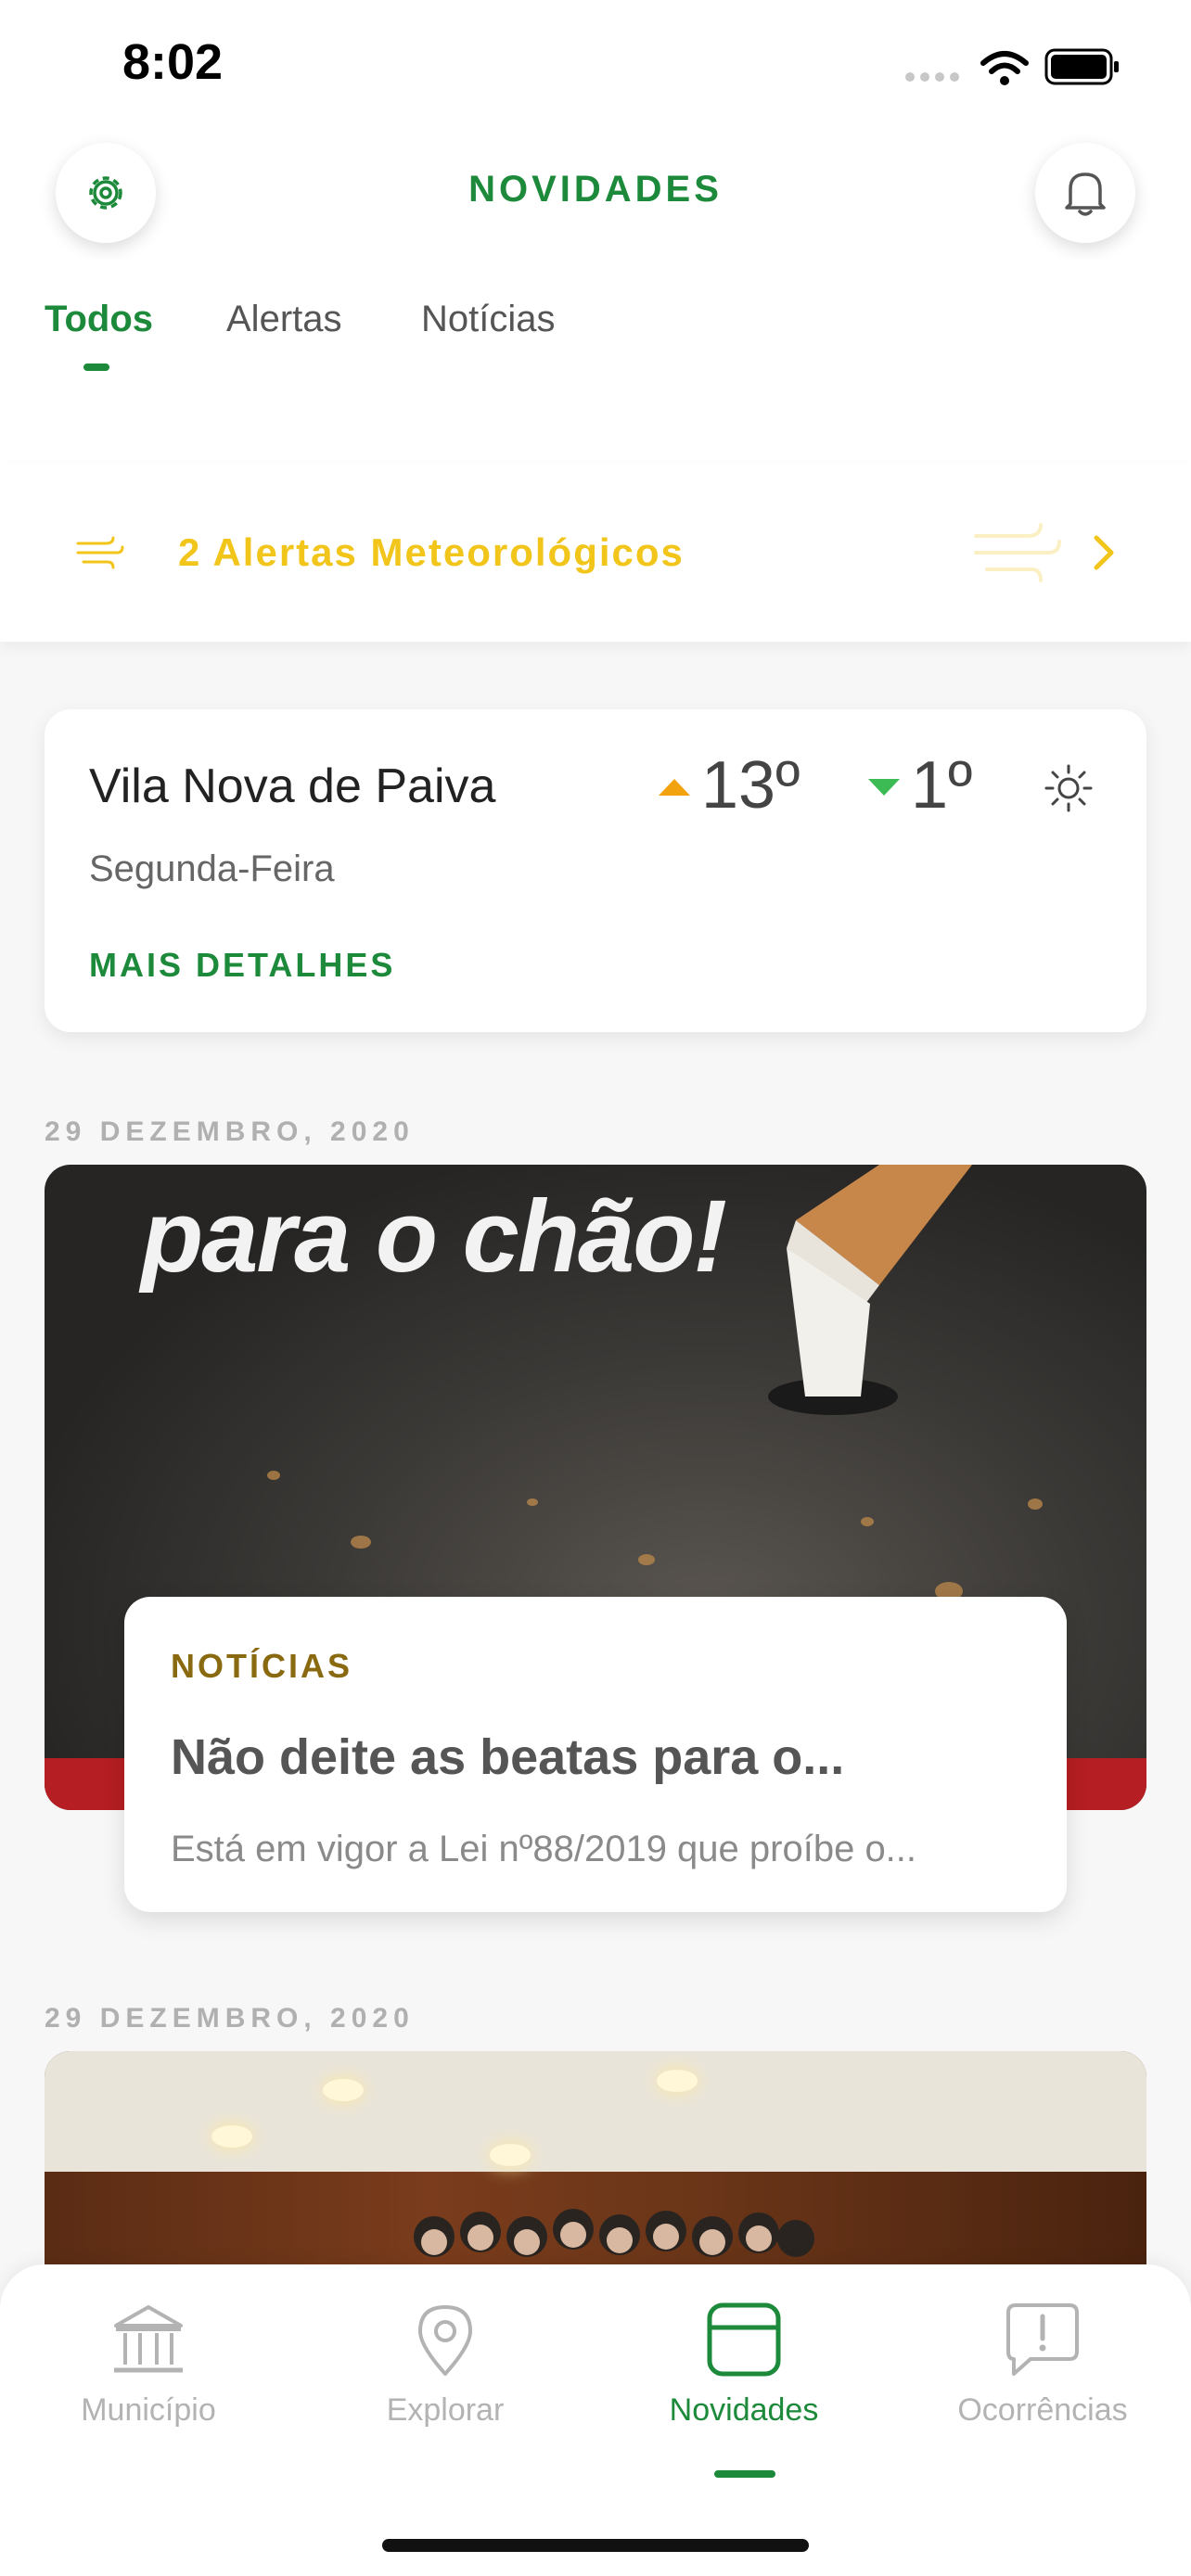 The height and width of the screenshot is (2576, 1191). Describe the element at coordinates (212, 869) in the screenshot. I see `weather-day: Segunda-Feira` at that location.